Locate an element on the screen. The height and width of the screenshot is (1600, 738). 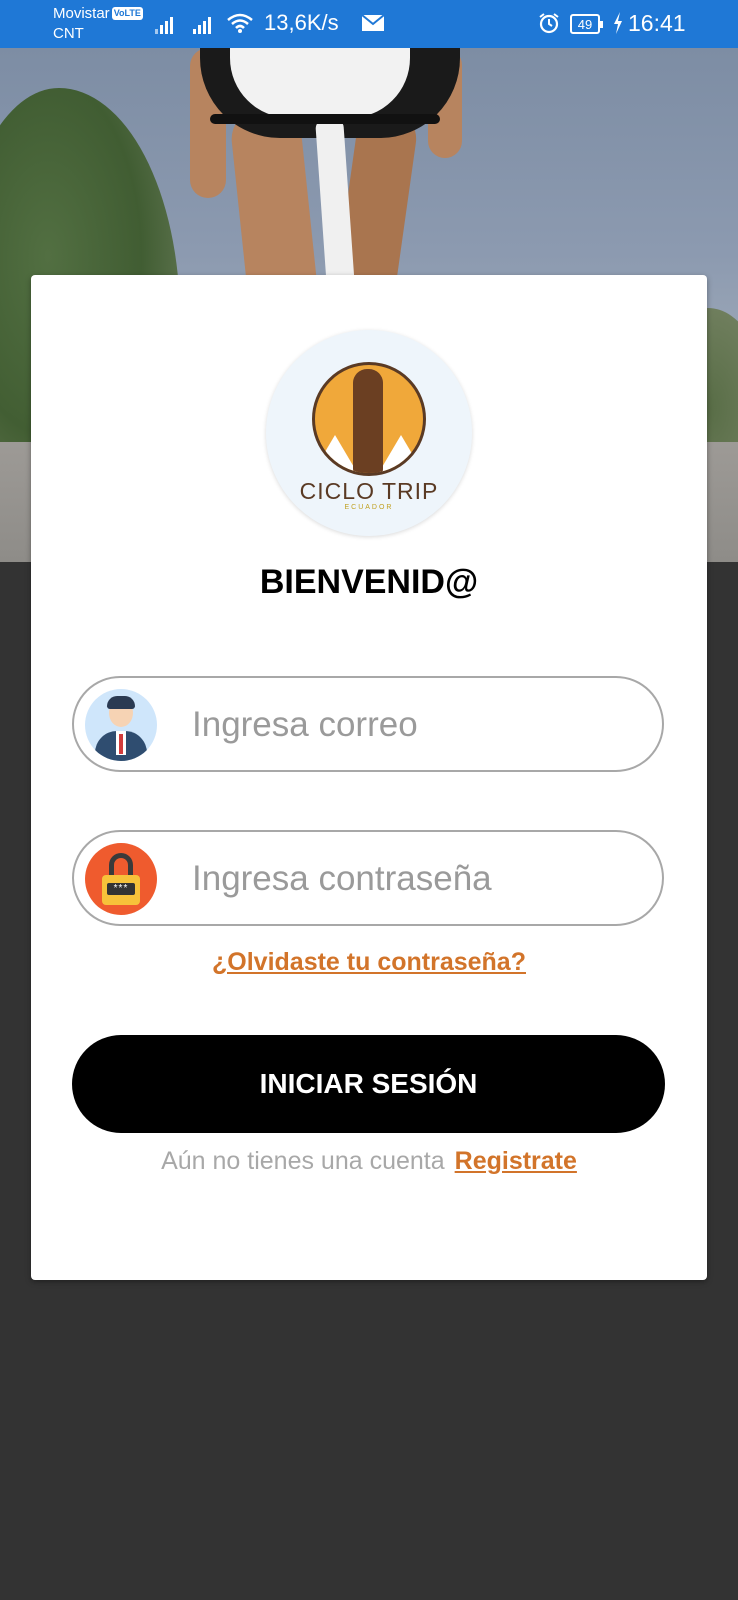
charging-icon is located at coordinates (618, 23).